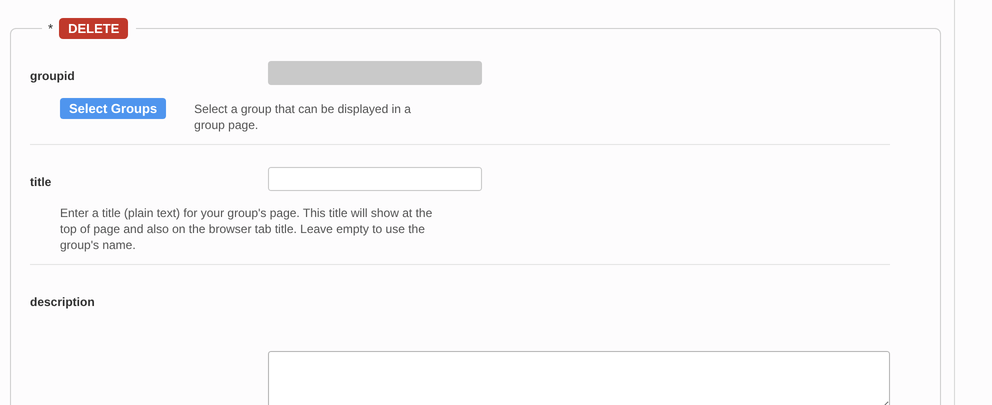  Describe the element at coordinates (53, 75) in the screenshot. I see `field-label: groupid` at that location.